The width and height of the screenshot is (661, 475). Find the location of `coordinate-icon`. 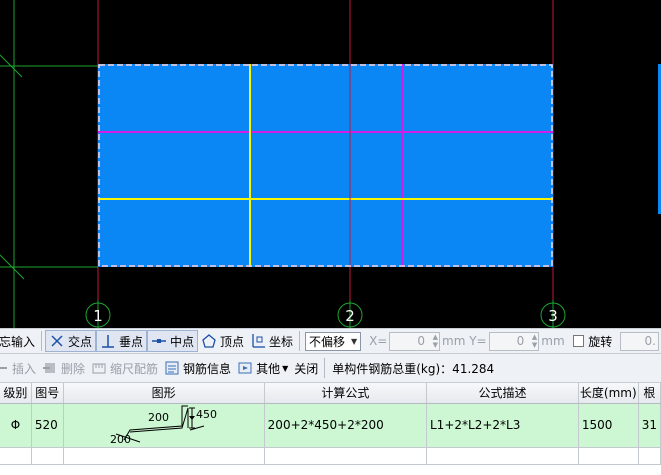

coordinate-icon is located at coordinates (258, 341).